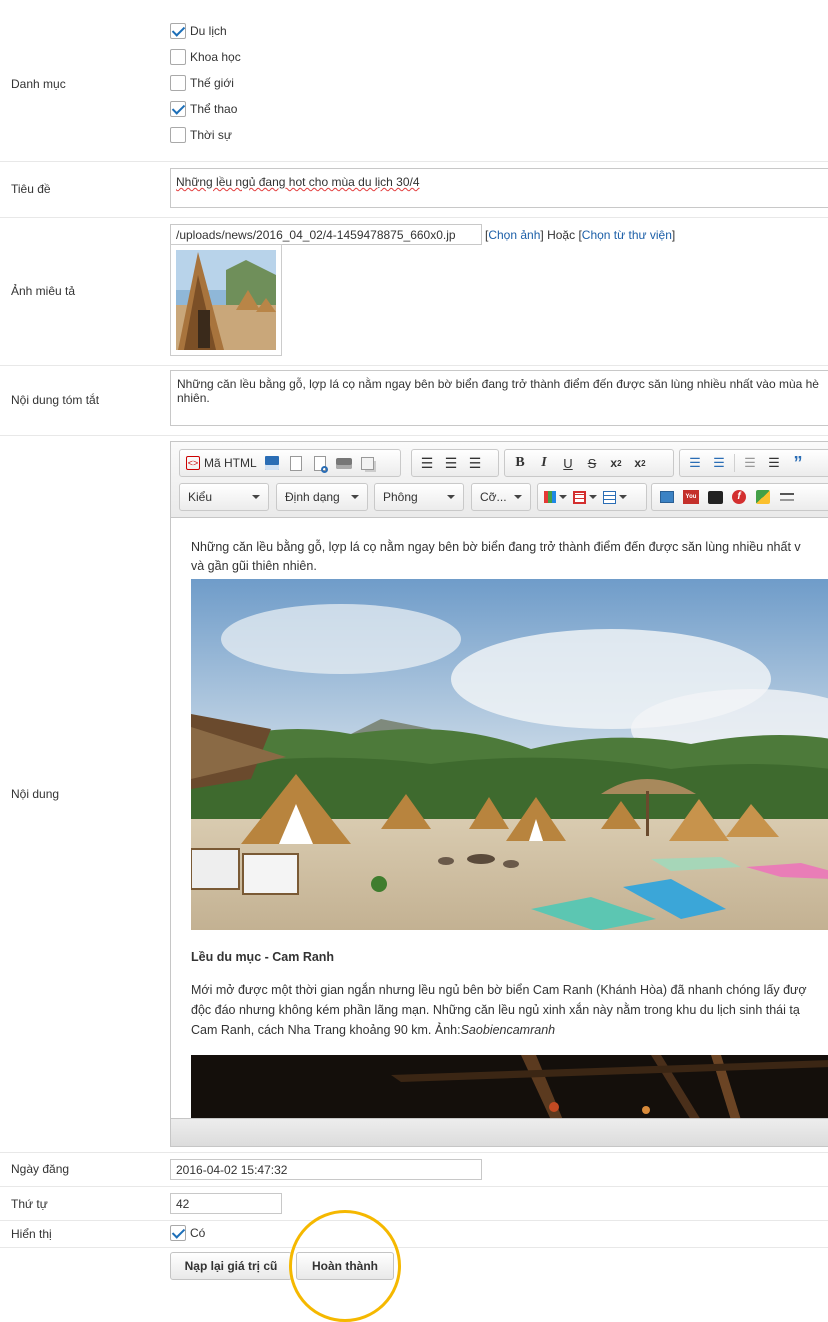 The image size is (828, 1322). What do you see at coordinates (208, 31) in the screenshot?
I see `checkbox-label: Du lịch` at bounding box center [208, 31].